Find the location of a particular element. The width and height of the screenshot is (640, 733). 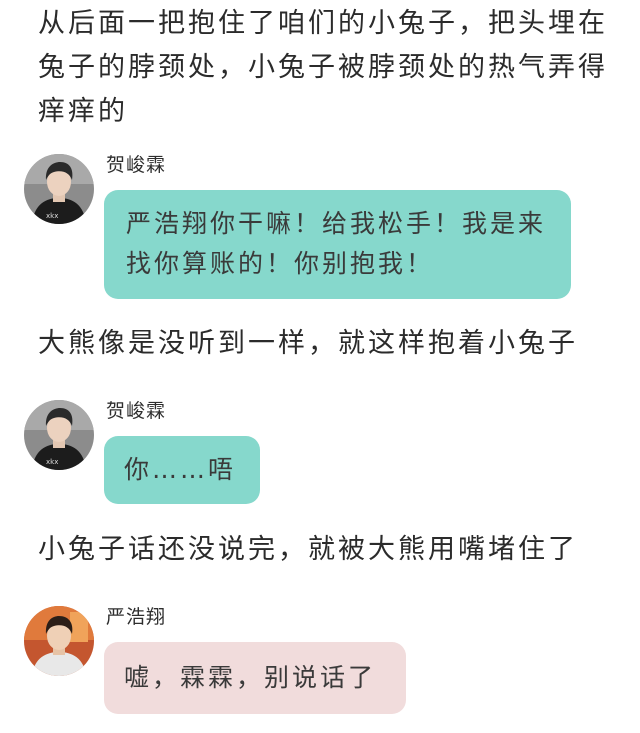

speaker-name: 严浩翔 is located at coordinates (136, 617).